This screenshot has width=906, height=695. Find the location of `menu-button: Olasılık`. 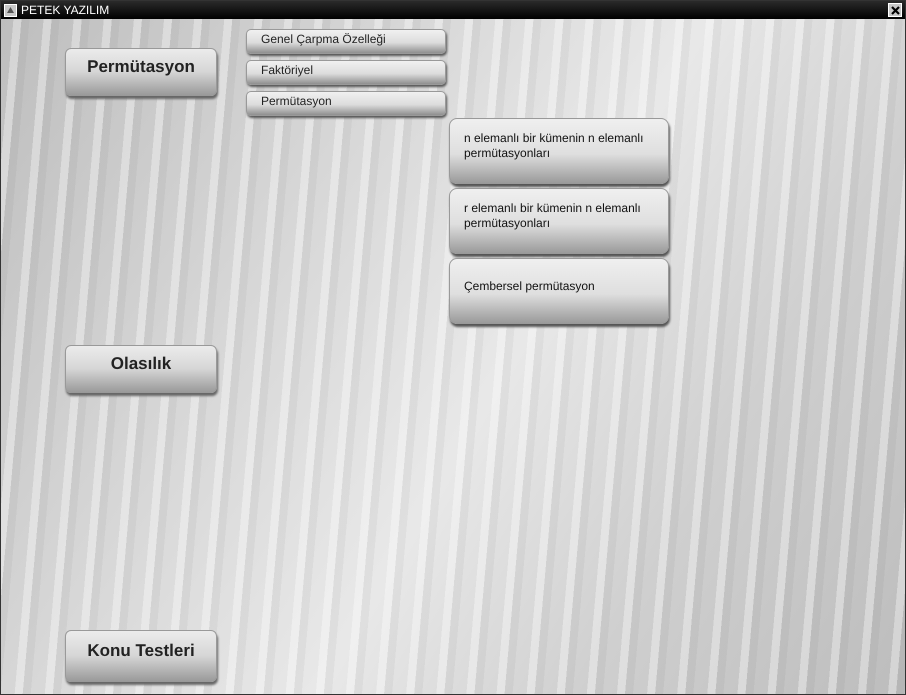

menu-button: Olasılık is located at coordinates (141, 369).